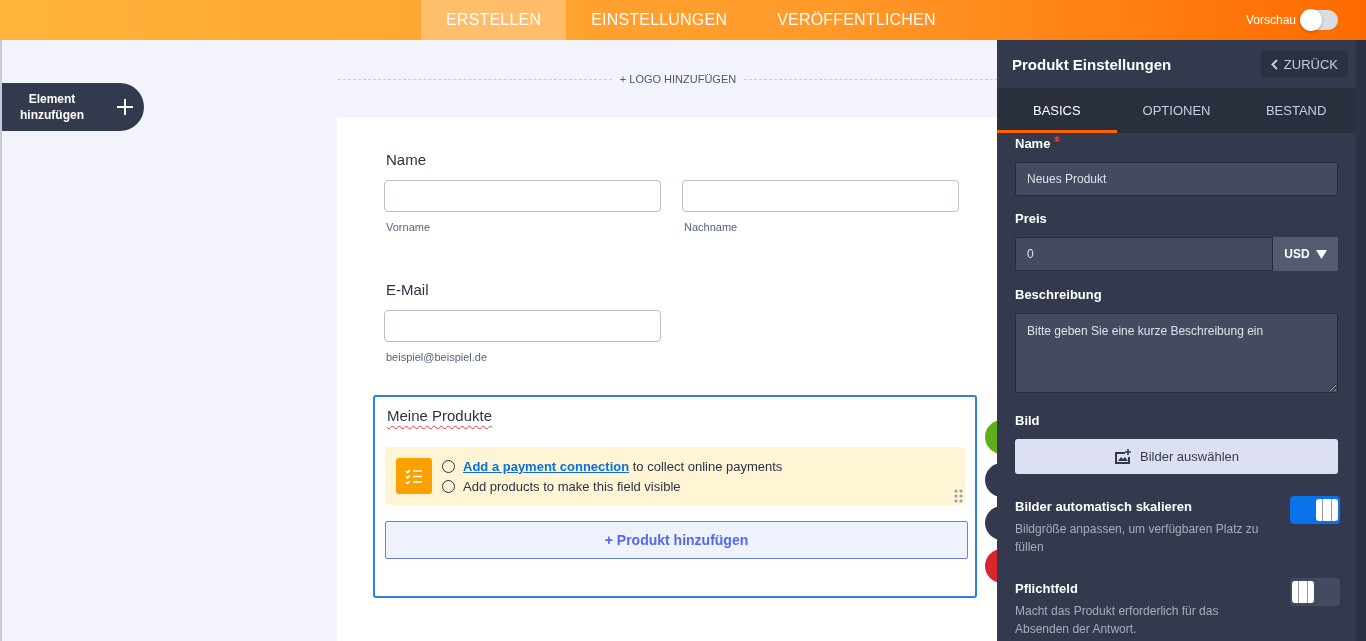 This screenshot has width=1366, height=641. I want to click on field-sublabel: Nachname, so click(711, 227).